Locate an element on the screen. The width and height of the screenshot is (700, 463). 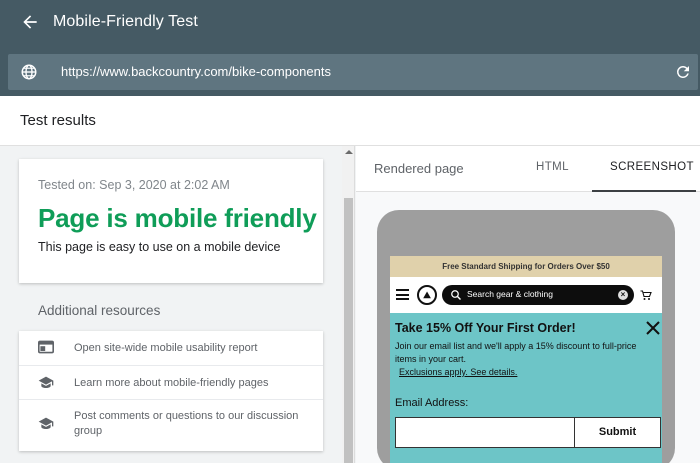
site-search: Search gear & clothing × is located at coordinates (538, 295).